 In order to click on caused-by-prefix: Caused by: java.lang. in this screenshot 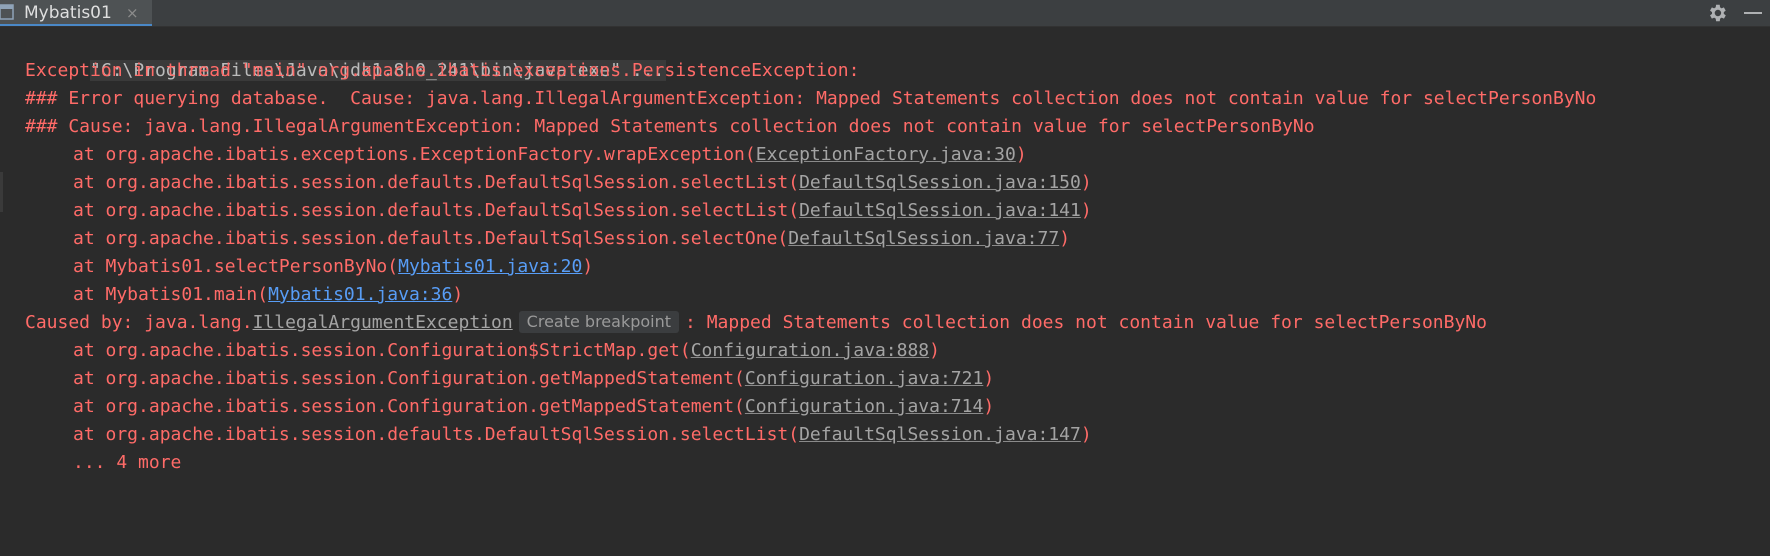, I will do `click(139, 322)`.